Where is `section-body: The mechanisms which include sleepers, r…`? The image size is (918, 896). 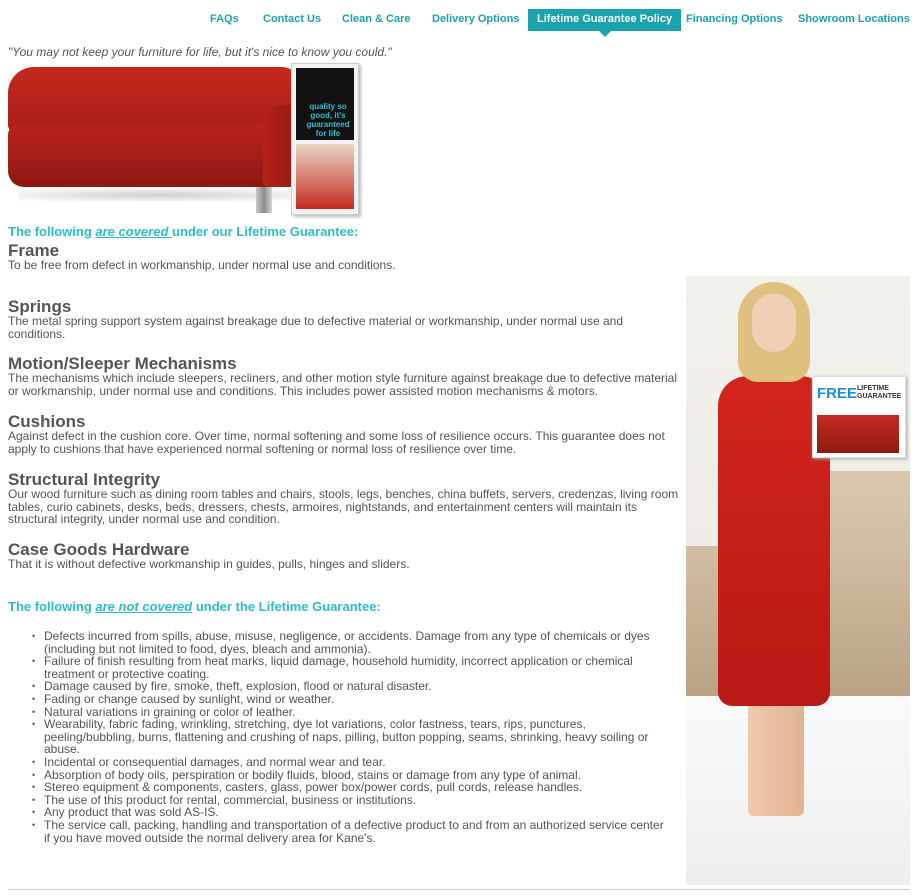
section-body: The mechanisms which include sleepers, r… is located at coordinates (343, 384).